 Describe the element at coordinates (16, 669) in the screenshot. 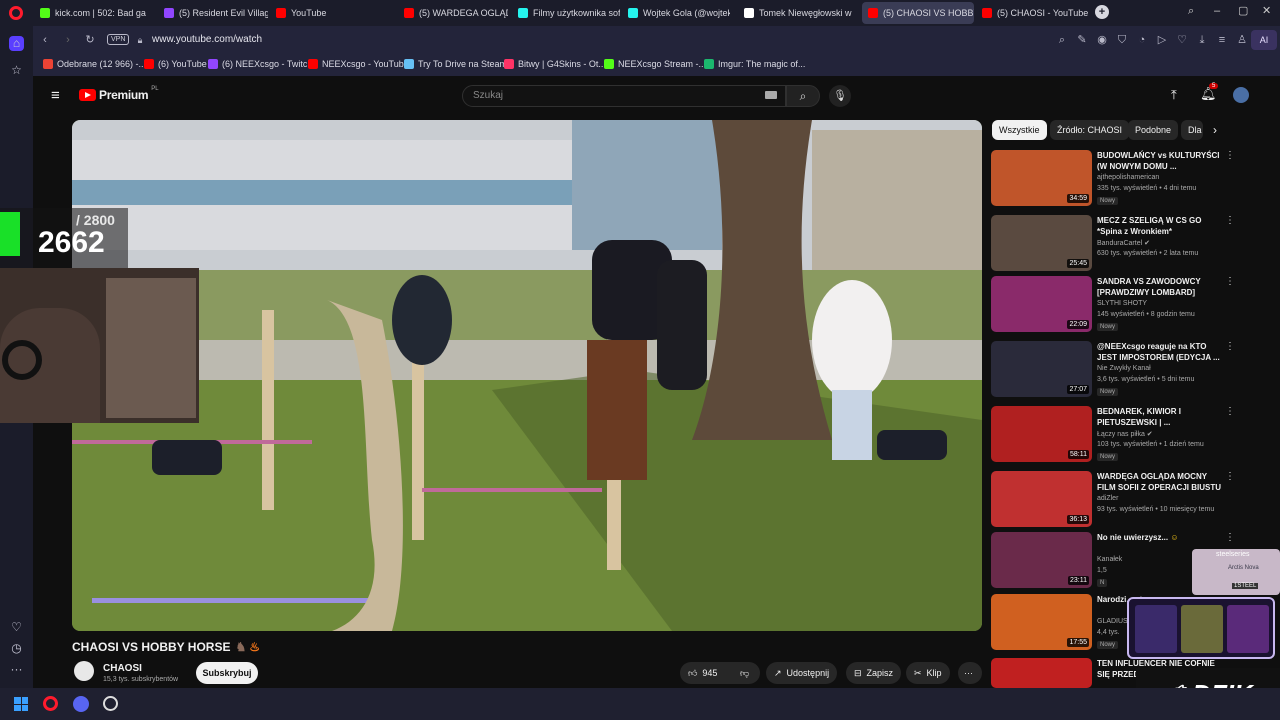

I see `more-icon: ···` at that location.